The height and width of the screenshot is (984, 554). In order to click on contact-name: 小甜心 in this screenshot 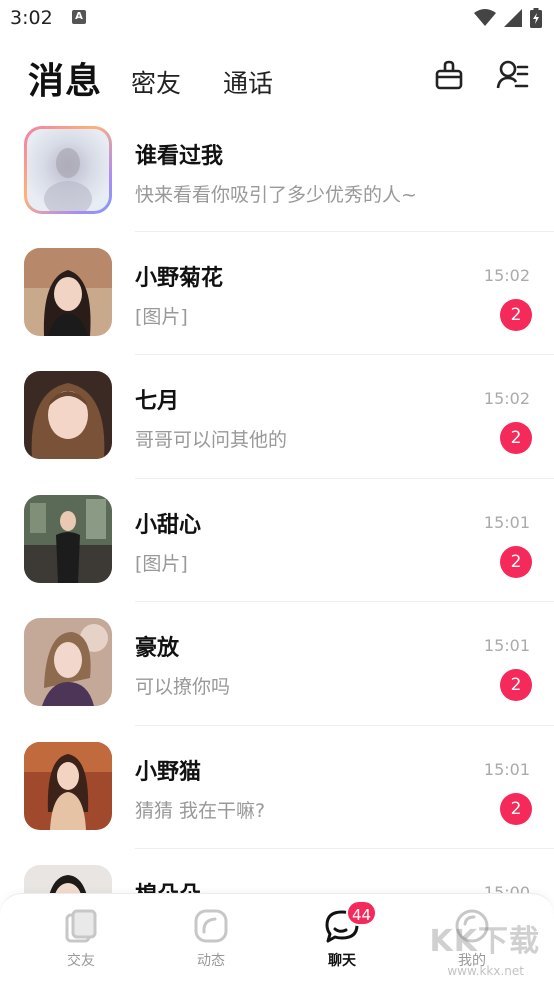, I will do `click(168, 525)`.